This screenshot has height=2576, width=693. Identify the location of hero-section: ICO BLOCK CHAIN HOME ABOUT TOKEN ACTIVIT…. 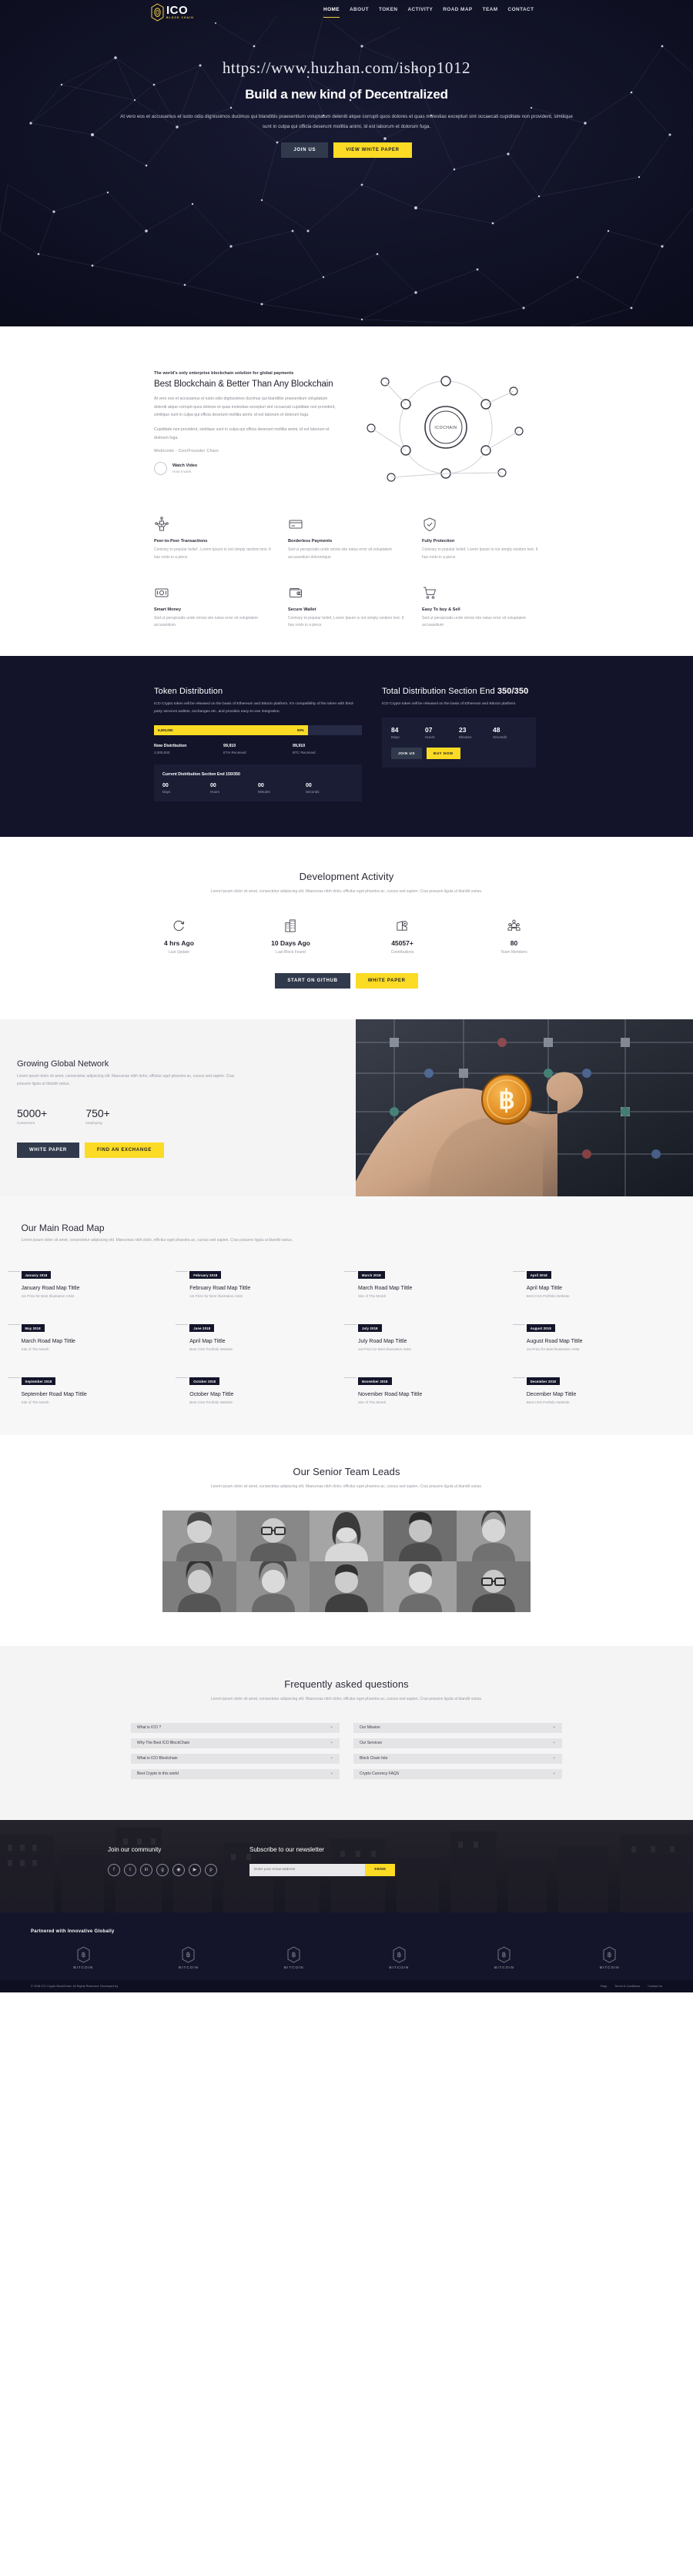
(346, 163).